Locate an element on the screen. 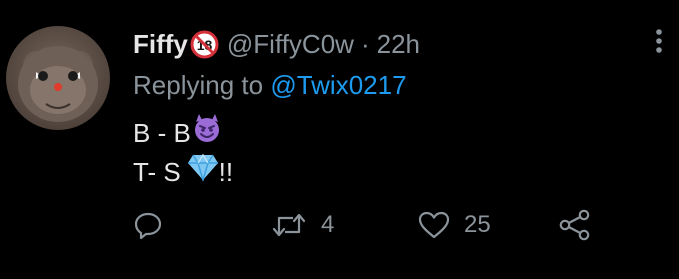 This screenshot has width=679, height=279. replying-to-label: Replying to is located at coordinates (198, 85).